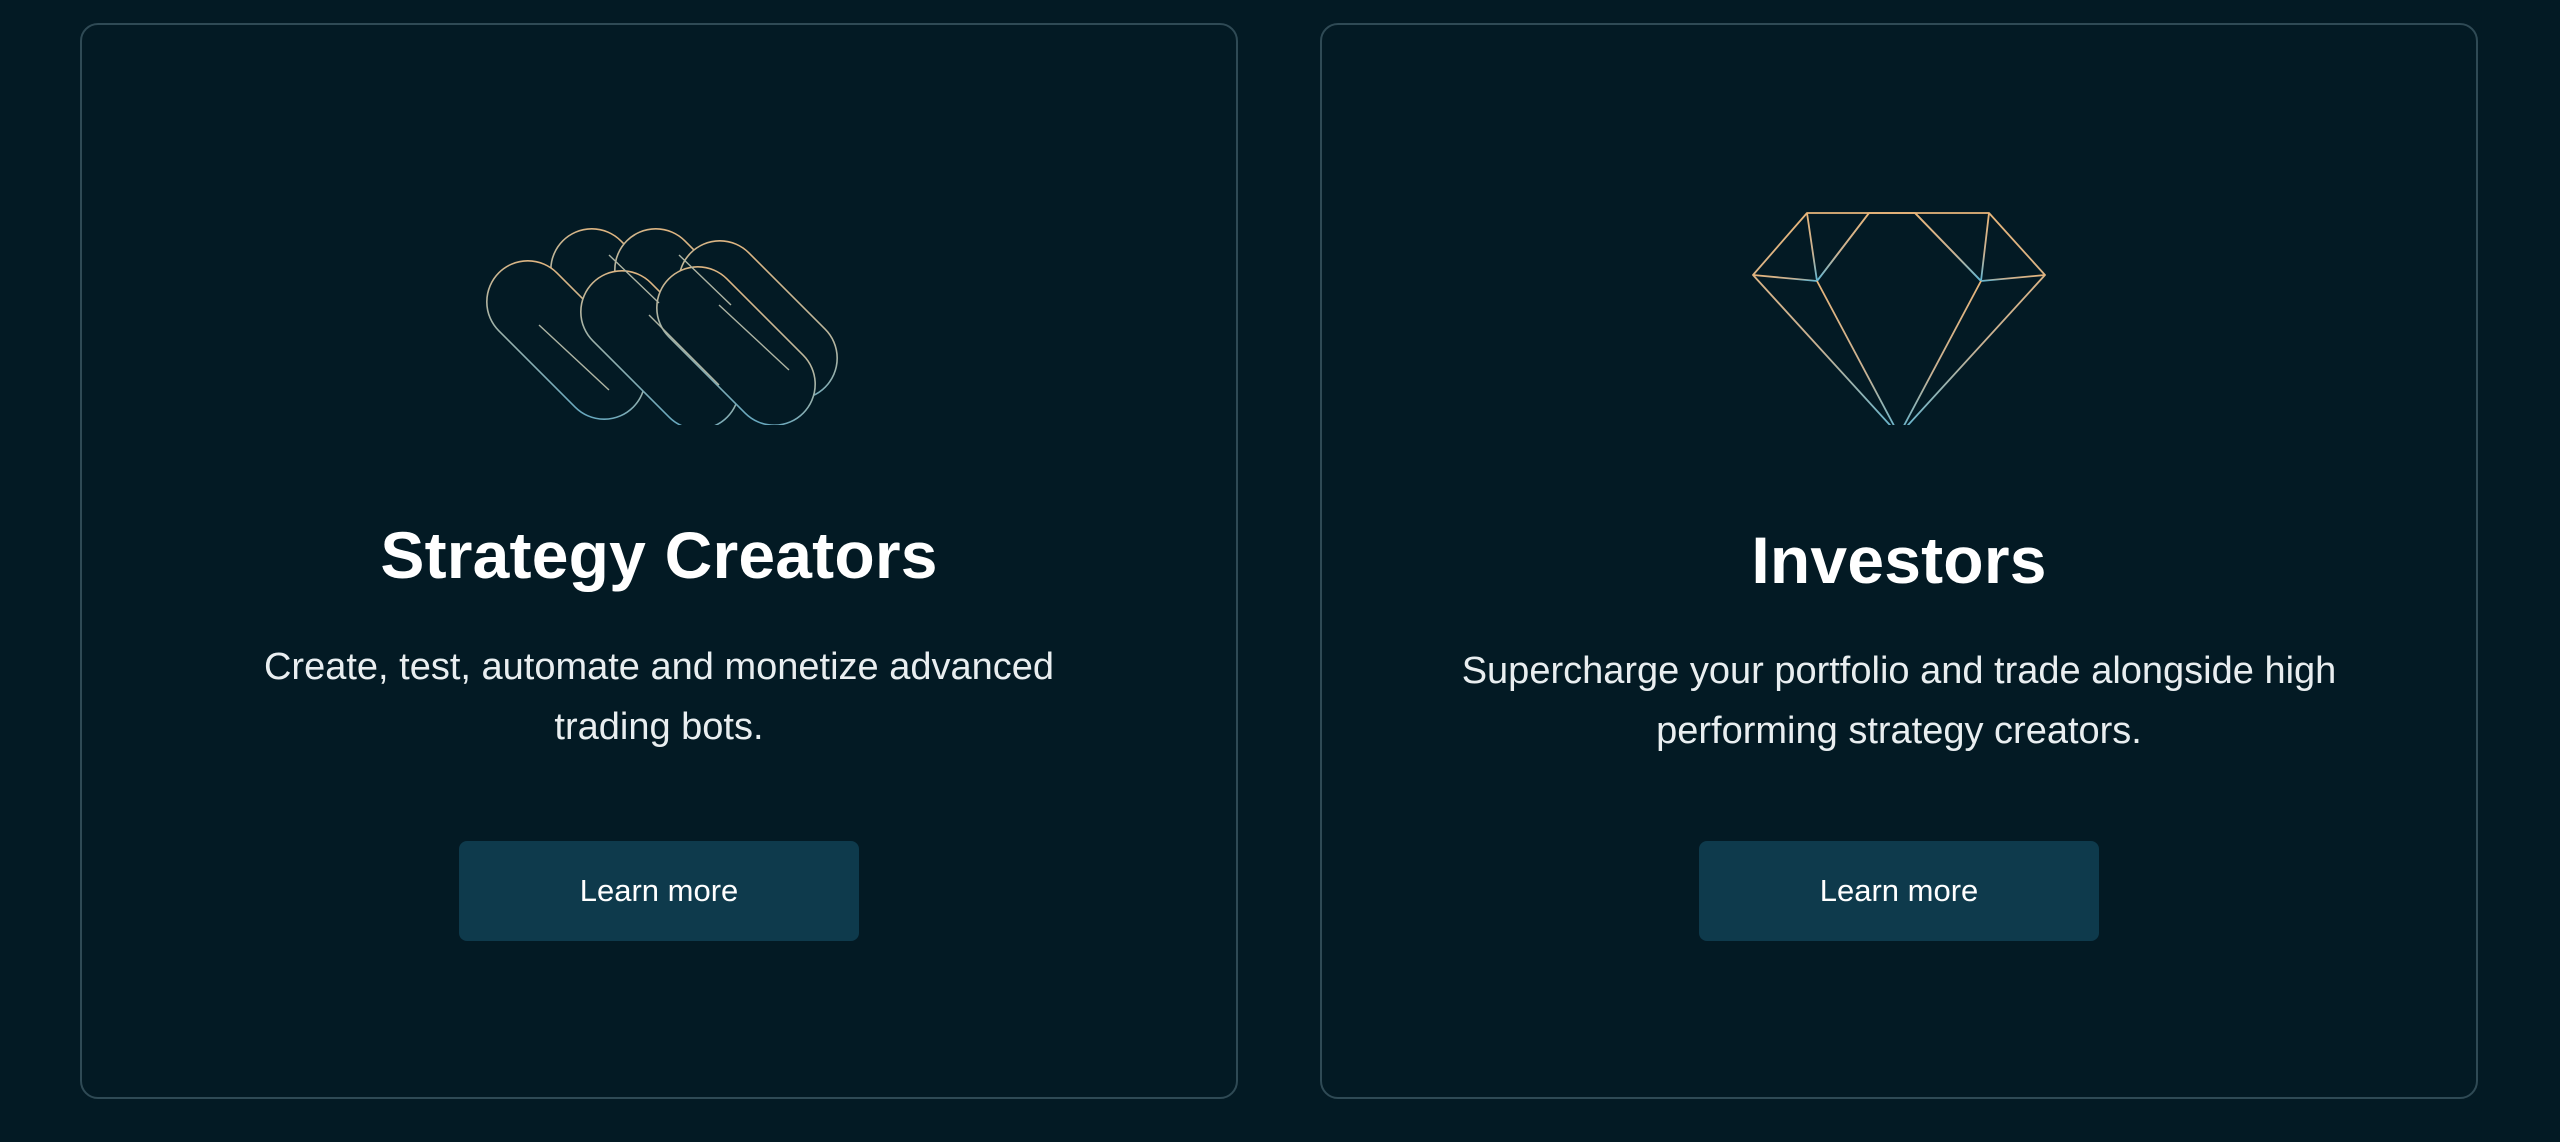  Describe the element at coordinates (1899, 305) in the screenshot. I see `diamond-icon` at that location.